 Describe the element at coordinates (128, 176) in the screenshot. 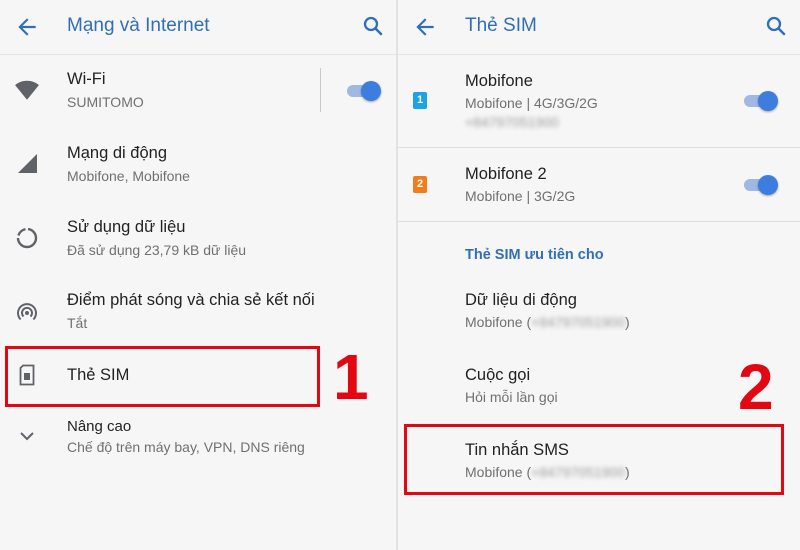

I see `mobile-network-summary: Mobifone, Mobifone` at that location.